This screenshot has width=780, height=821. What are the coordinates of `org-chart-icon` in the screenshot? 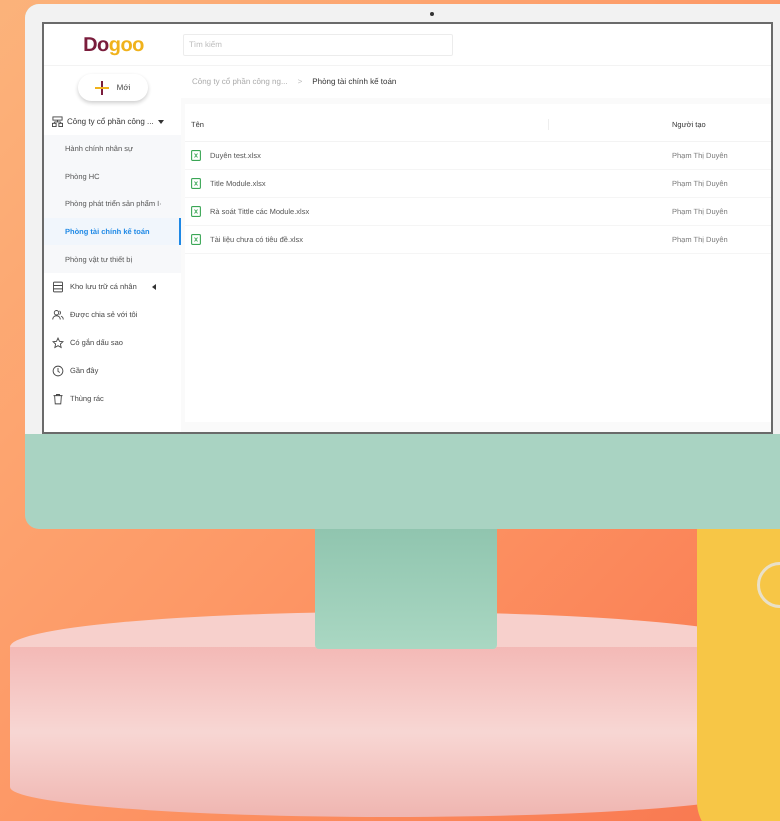 It's located at (57, 121).